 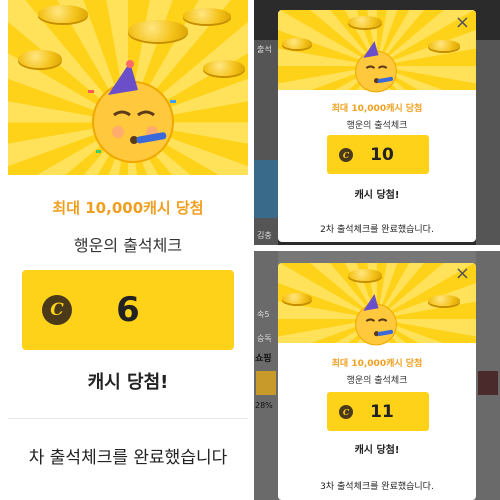 I want to click on background-text: 승독, so click(x=264, y=338).